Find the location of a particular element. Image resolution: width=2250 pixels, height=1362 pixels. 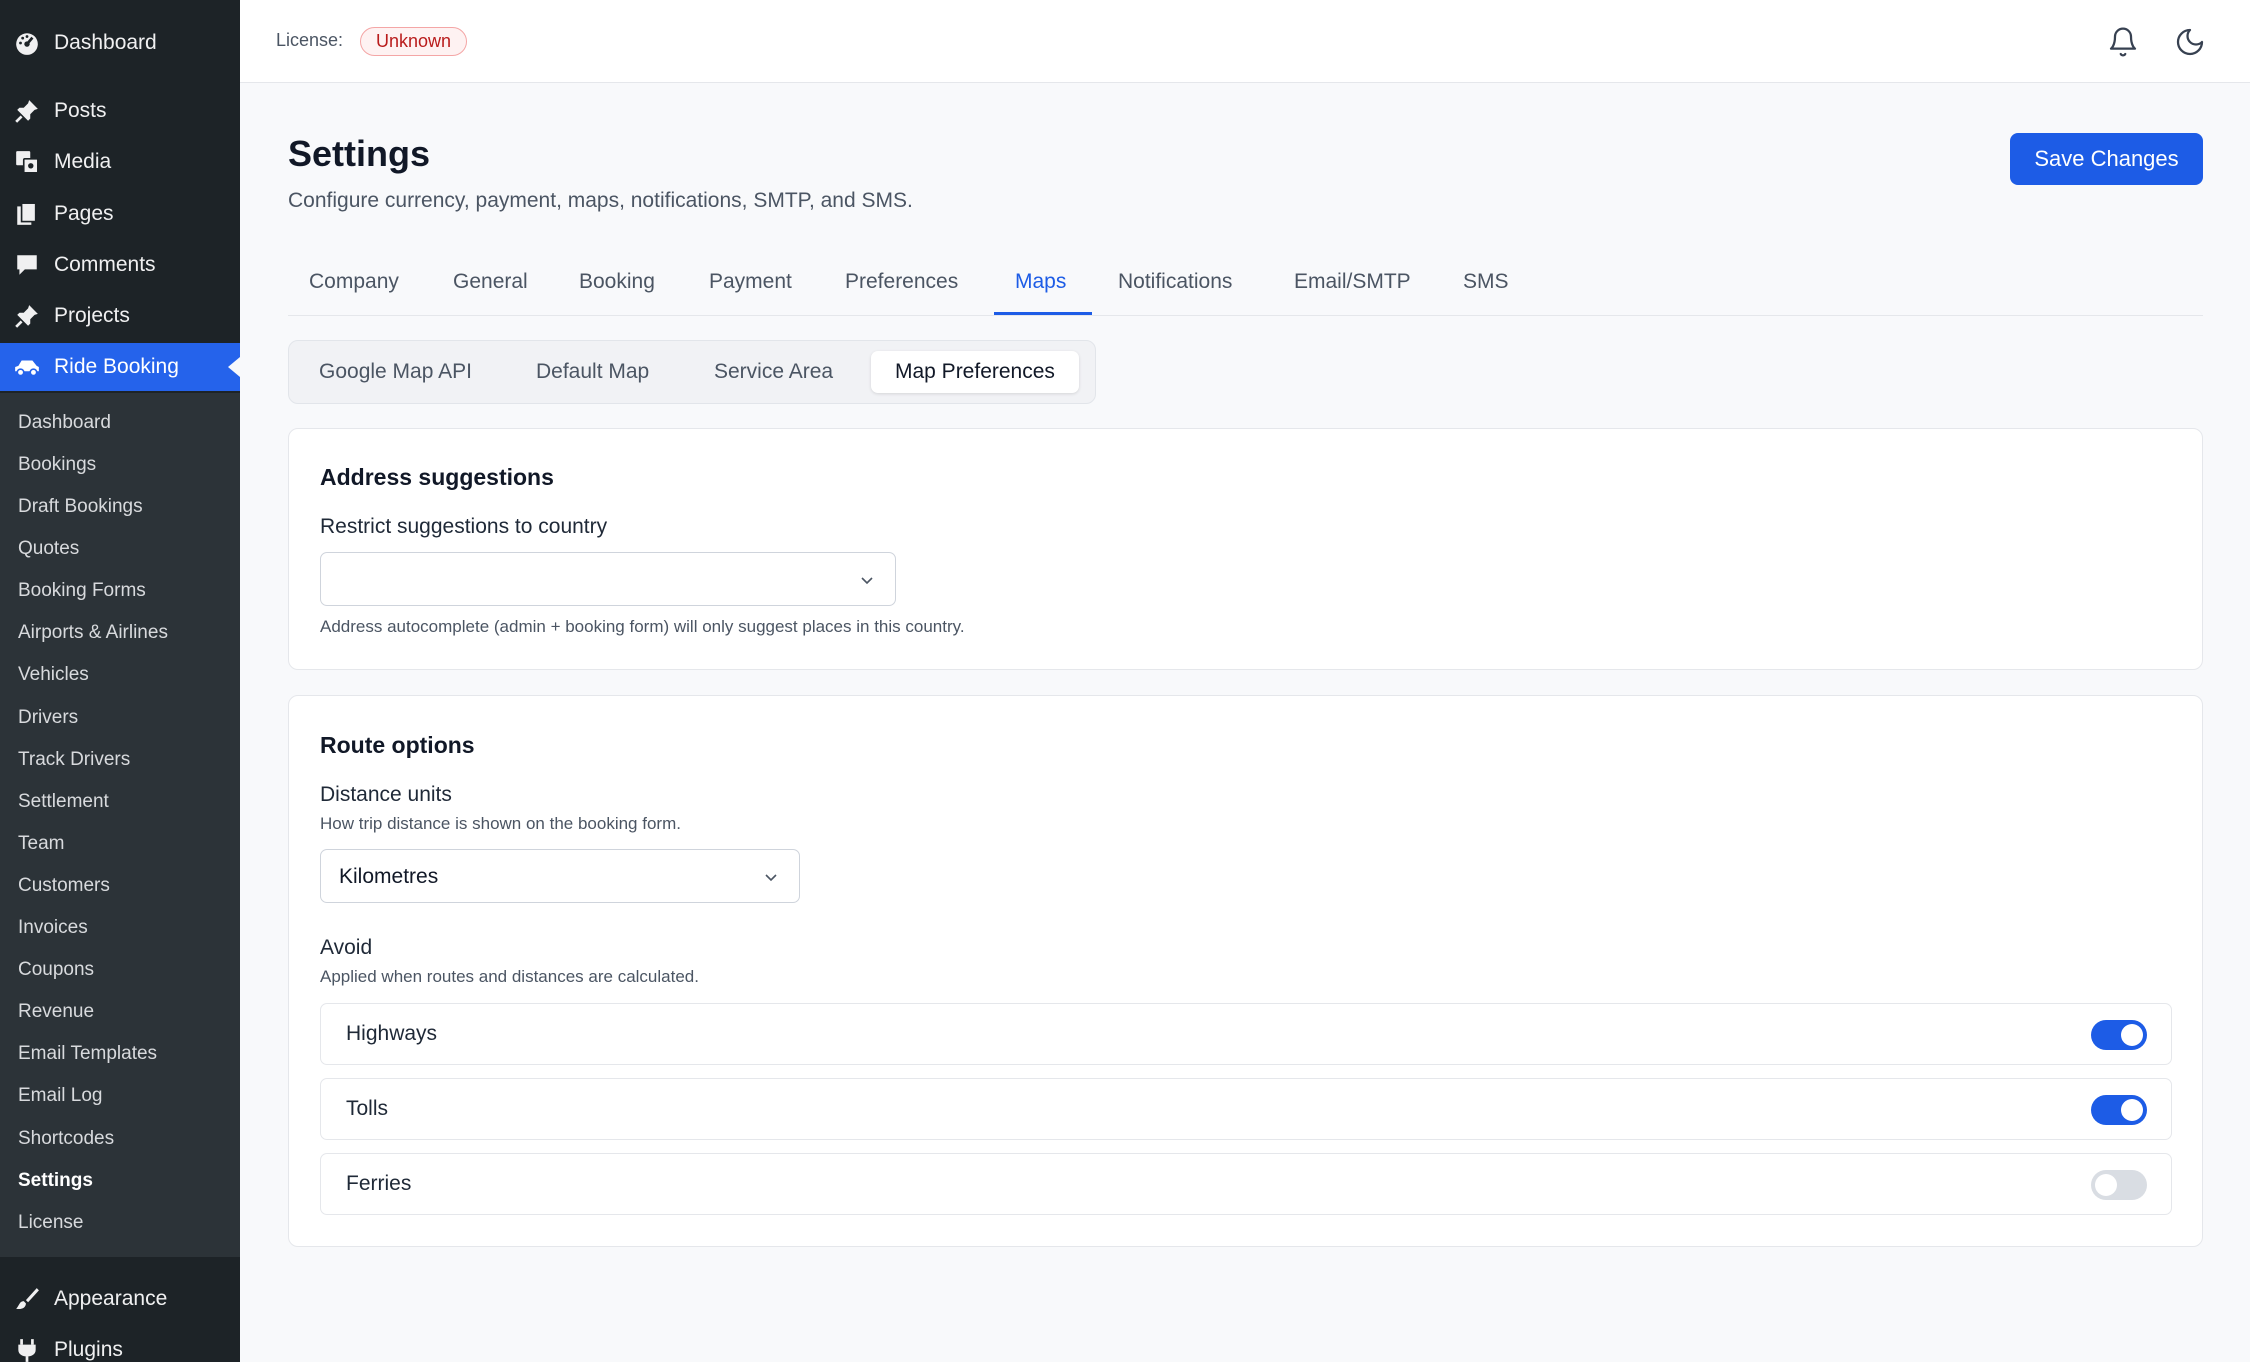

subtab-google-map-api: Google Map API is located at coordinates (395, 372).